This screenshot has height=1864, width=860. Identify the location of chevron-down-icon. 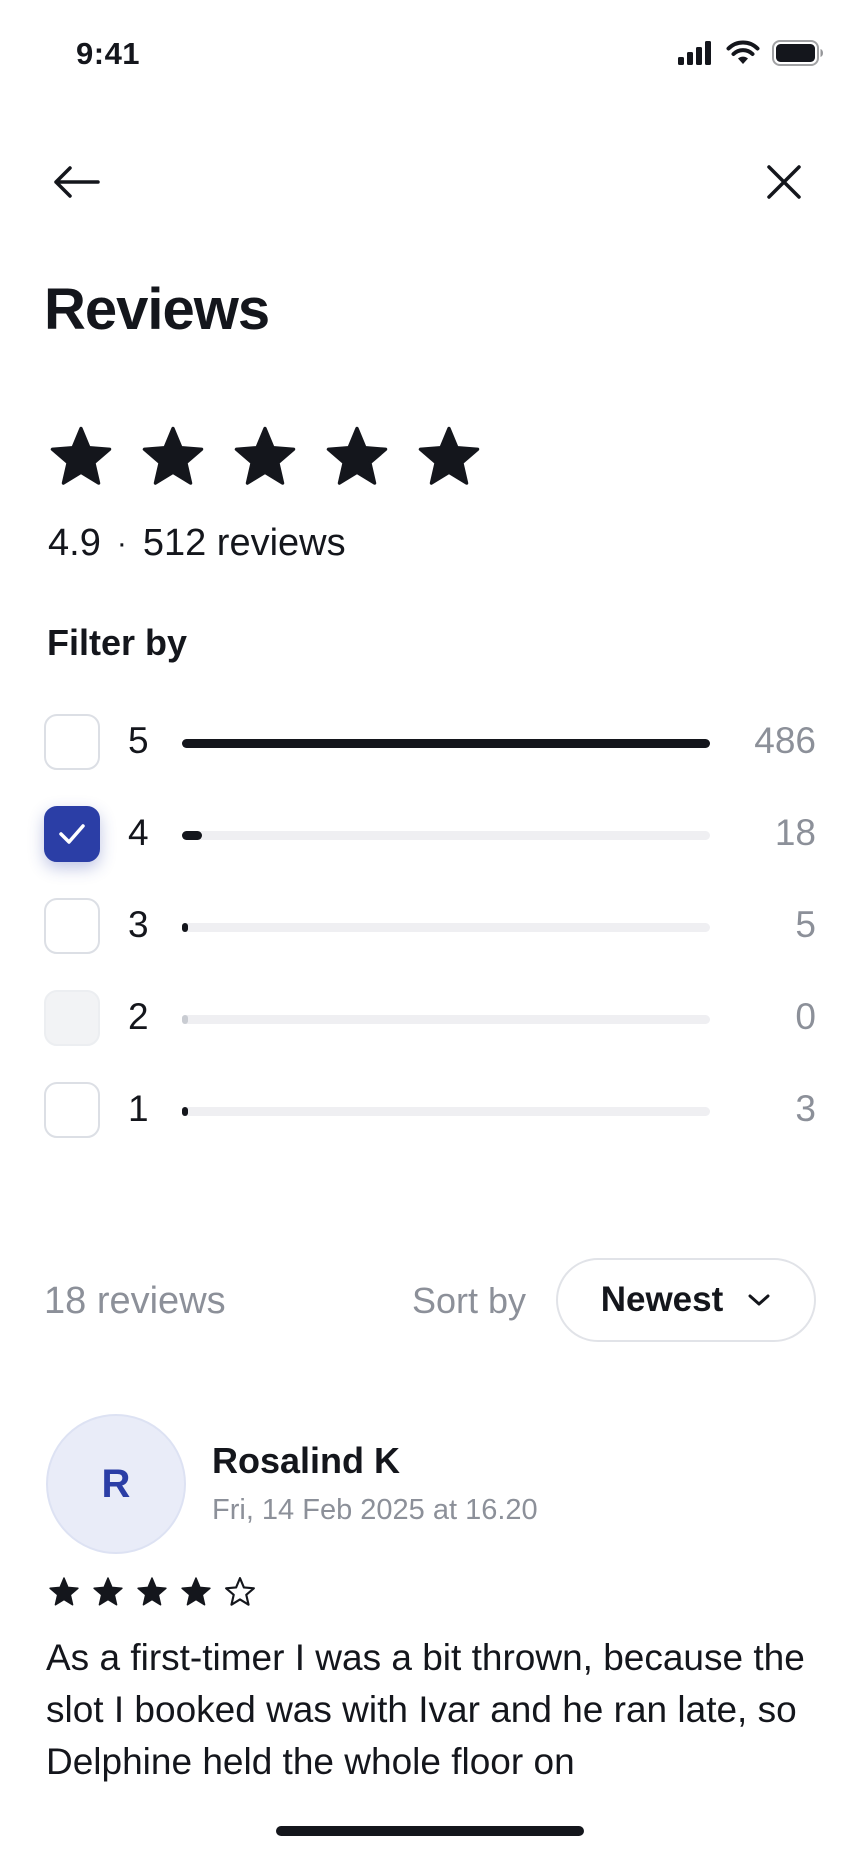
(759, 1300).